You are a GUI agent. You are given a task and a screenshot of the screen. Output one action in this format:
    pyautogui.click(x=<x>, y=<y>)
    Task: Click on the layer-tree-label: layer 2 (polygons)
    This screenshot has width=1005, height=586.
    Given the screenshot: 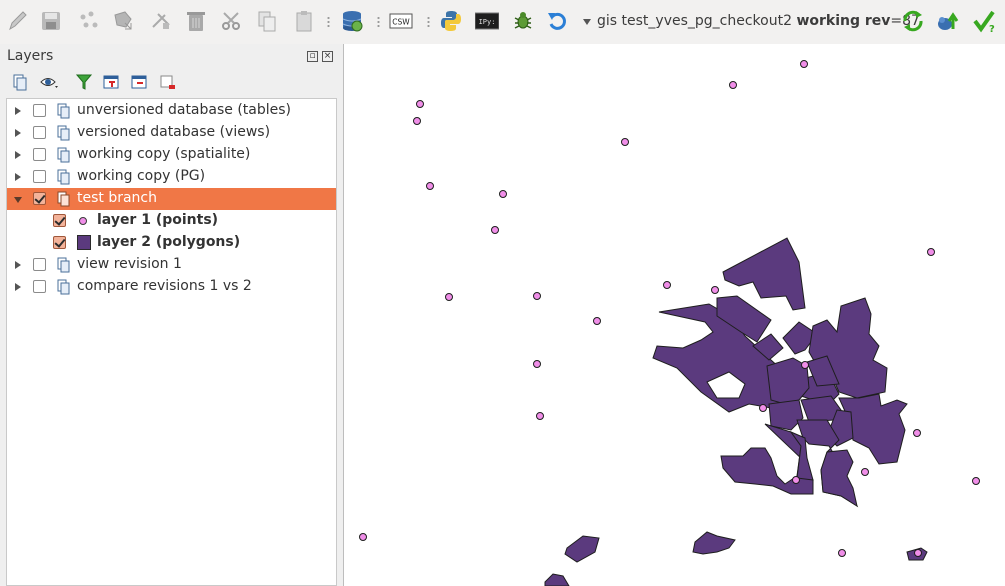 What is the action you would take?
    pyautogui.click(x=169, y=242)
    